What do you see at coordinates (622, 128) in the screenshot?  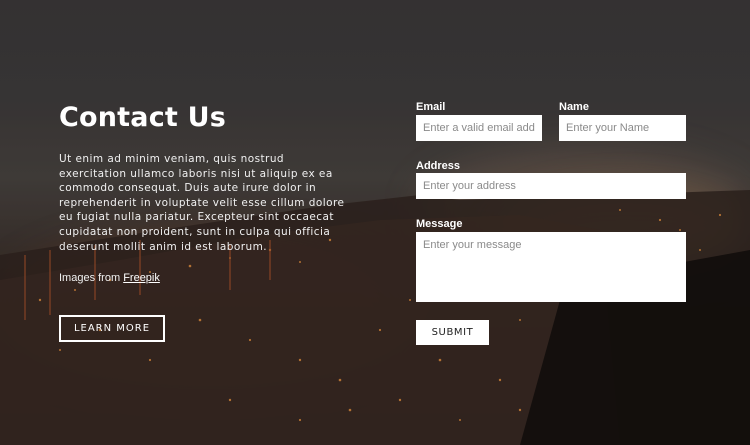 I see `name-field` at bounding box center [622, 128].